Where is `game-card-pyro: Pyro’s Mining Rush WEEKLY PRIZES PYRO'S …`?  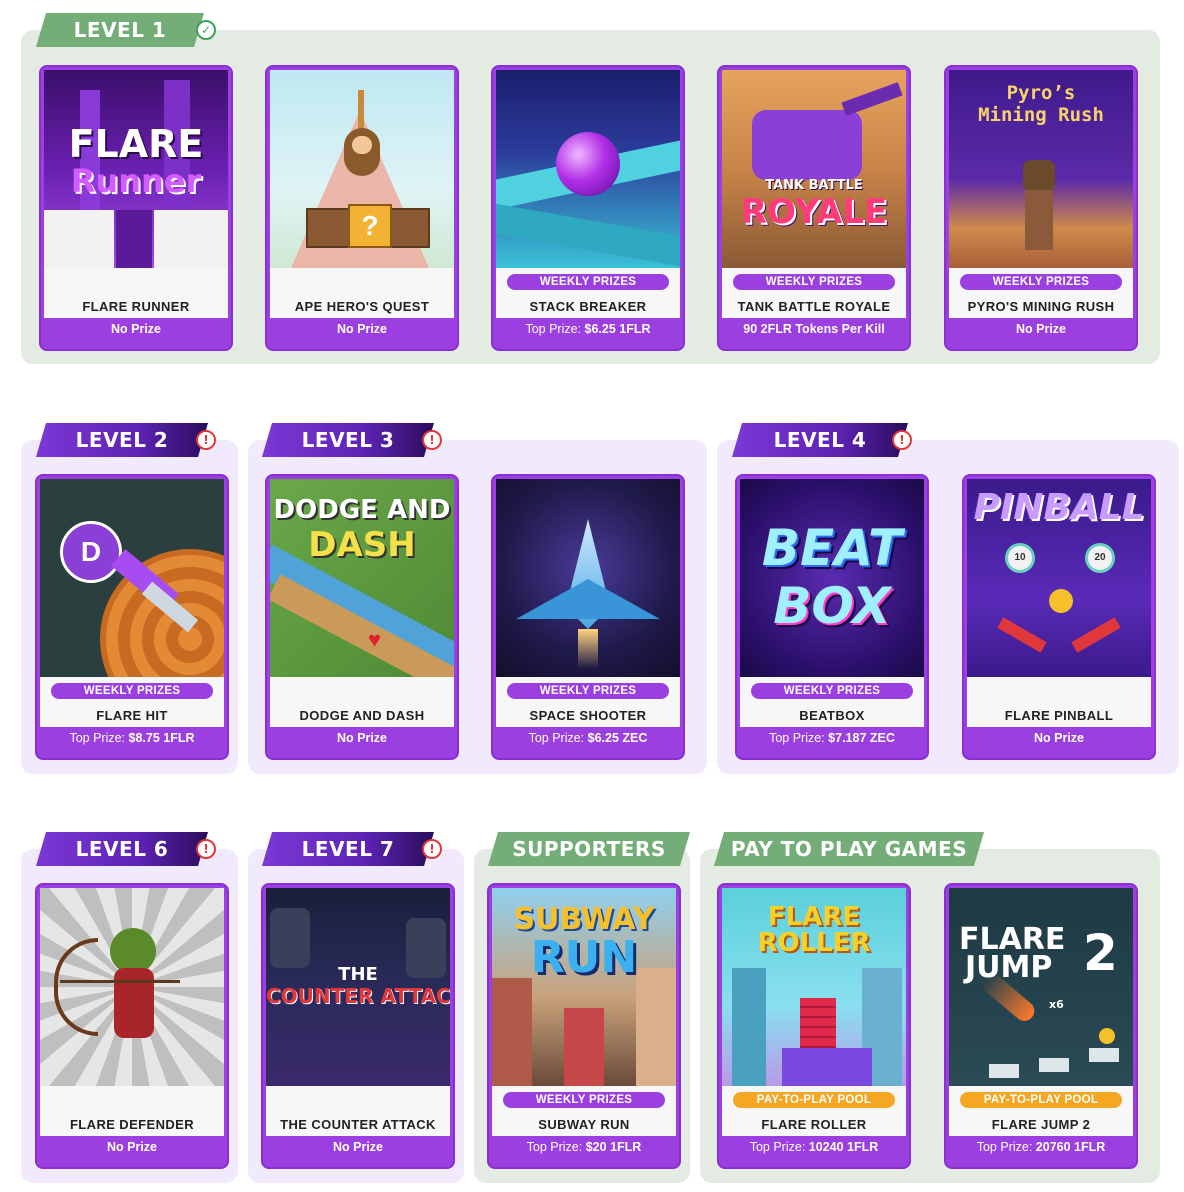
game-card-pyro: Pyro’s Mining Rush WEEKLY PRIZES PYRO'S … is located at coordinates (1041, 208).